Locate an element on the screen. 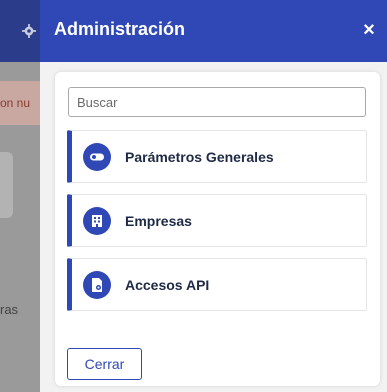  gear-icon is located at coordinates (29, 31).